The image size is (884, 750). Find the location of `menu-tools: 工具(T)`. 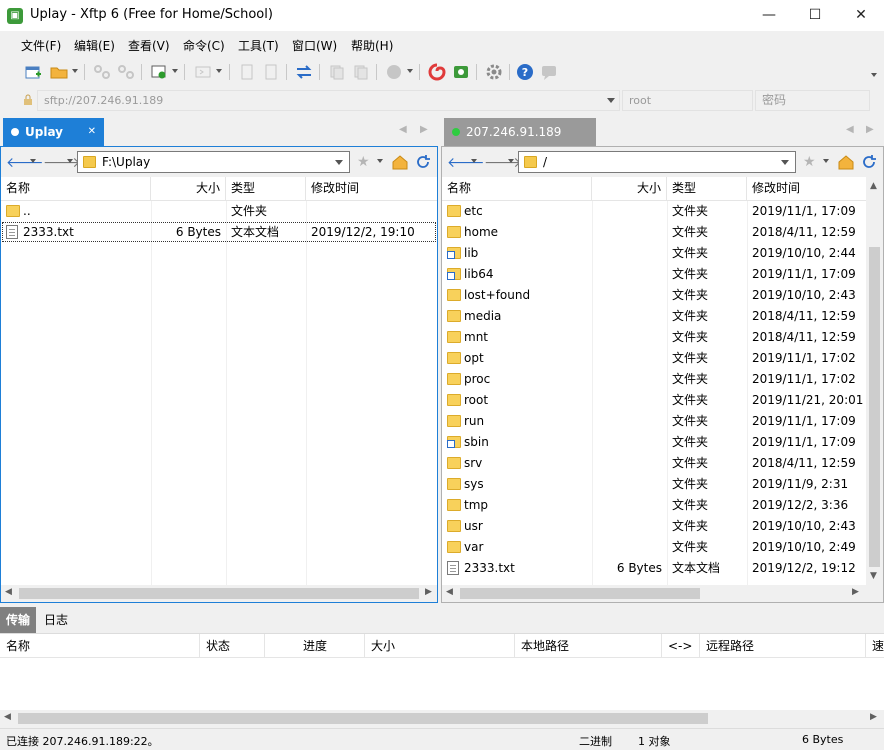

menu-tools: 工具(T) is located at coordinates (258, 45).